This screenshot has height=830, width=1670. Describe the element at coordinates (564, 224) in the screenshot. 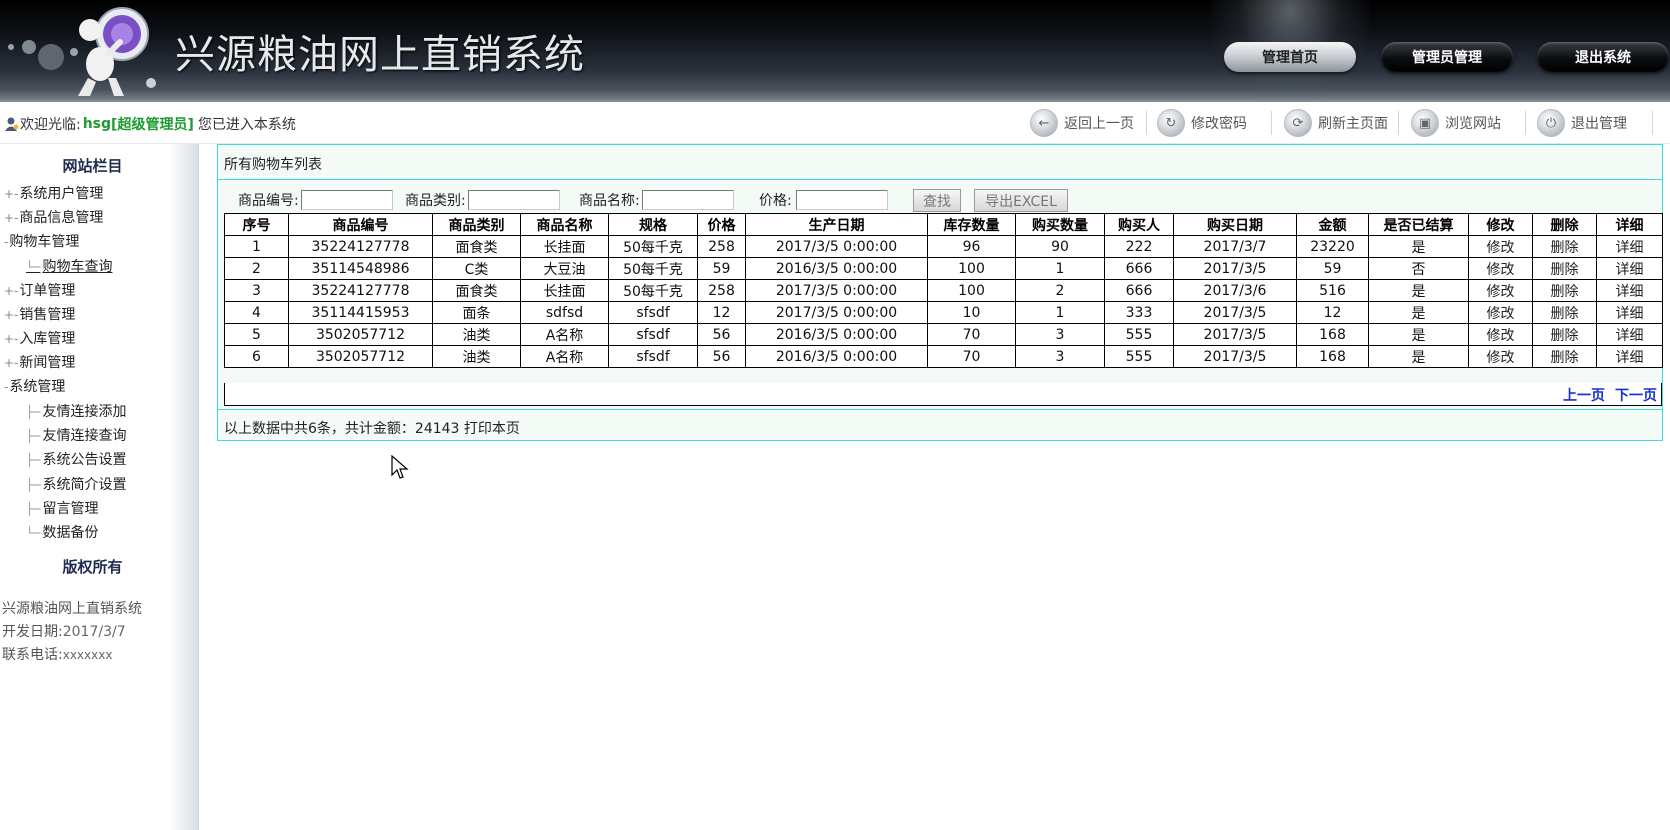

I see `column-header: 商品名称` at that location.